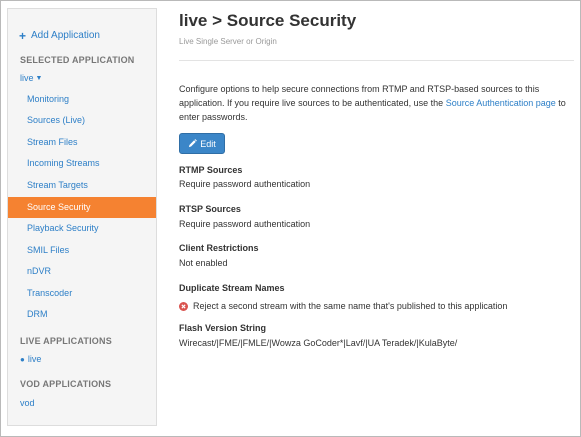 This screenshot has width=581, height=437. Describe the element at coordinates (23, 35) in the screenshot. I see `plus-icon: +` at that location.